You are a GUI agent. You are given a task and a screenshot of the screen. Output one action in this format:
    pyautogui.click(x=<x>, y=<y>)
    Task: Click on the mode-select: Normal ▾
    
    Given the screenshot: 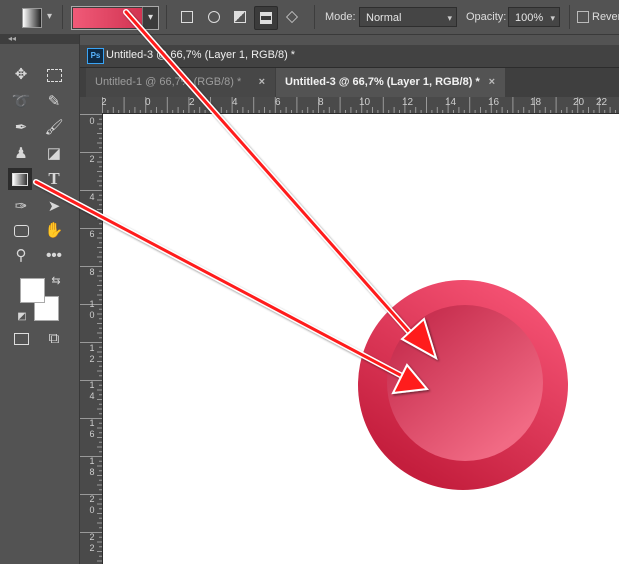 What is the action you would take?
    pyautogui.click(x=408, y=17)
    